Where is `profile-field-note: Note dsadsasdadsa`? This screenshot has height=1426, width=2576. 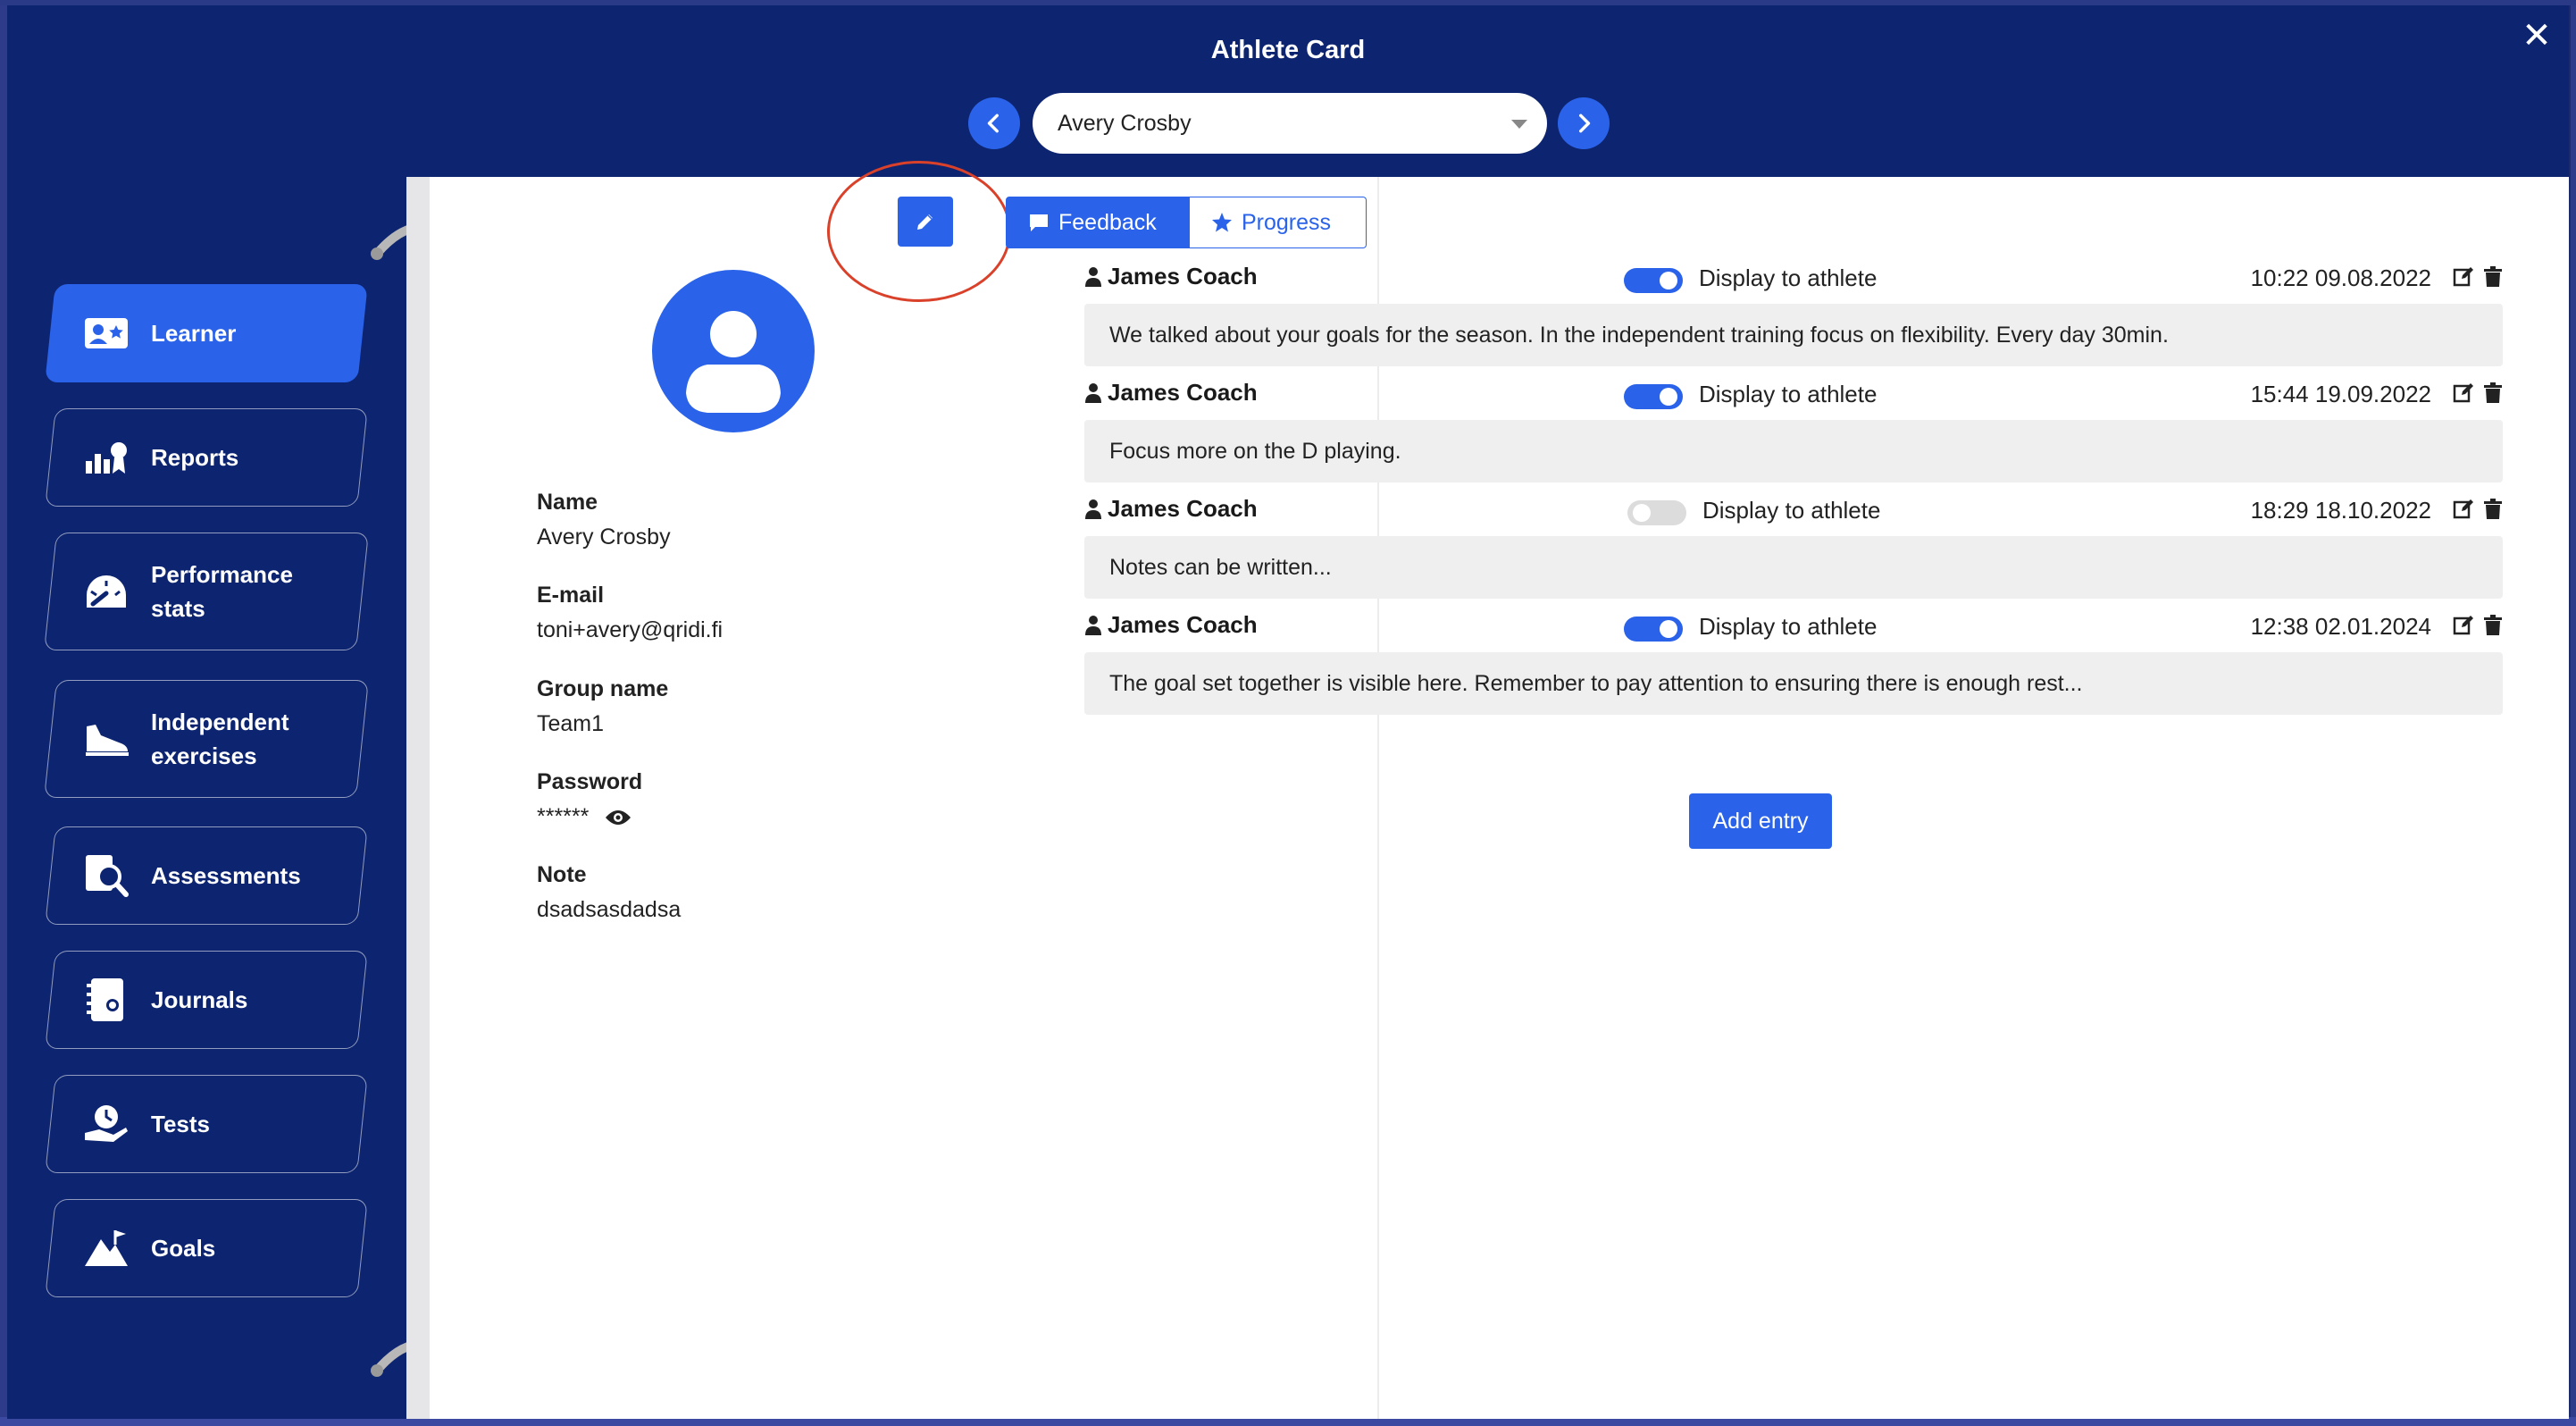 profile-field-note: Note dsadsasdadsa is located at coordinates (609, 892).